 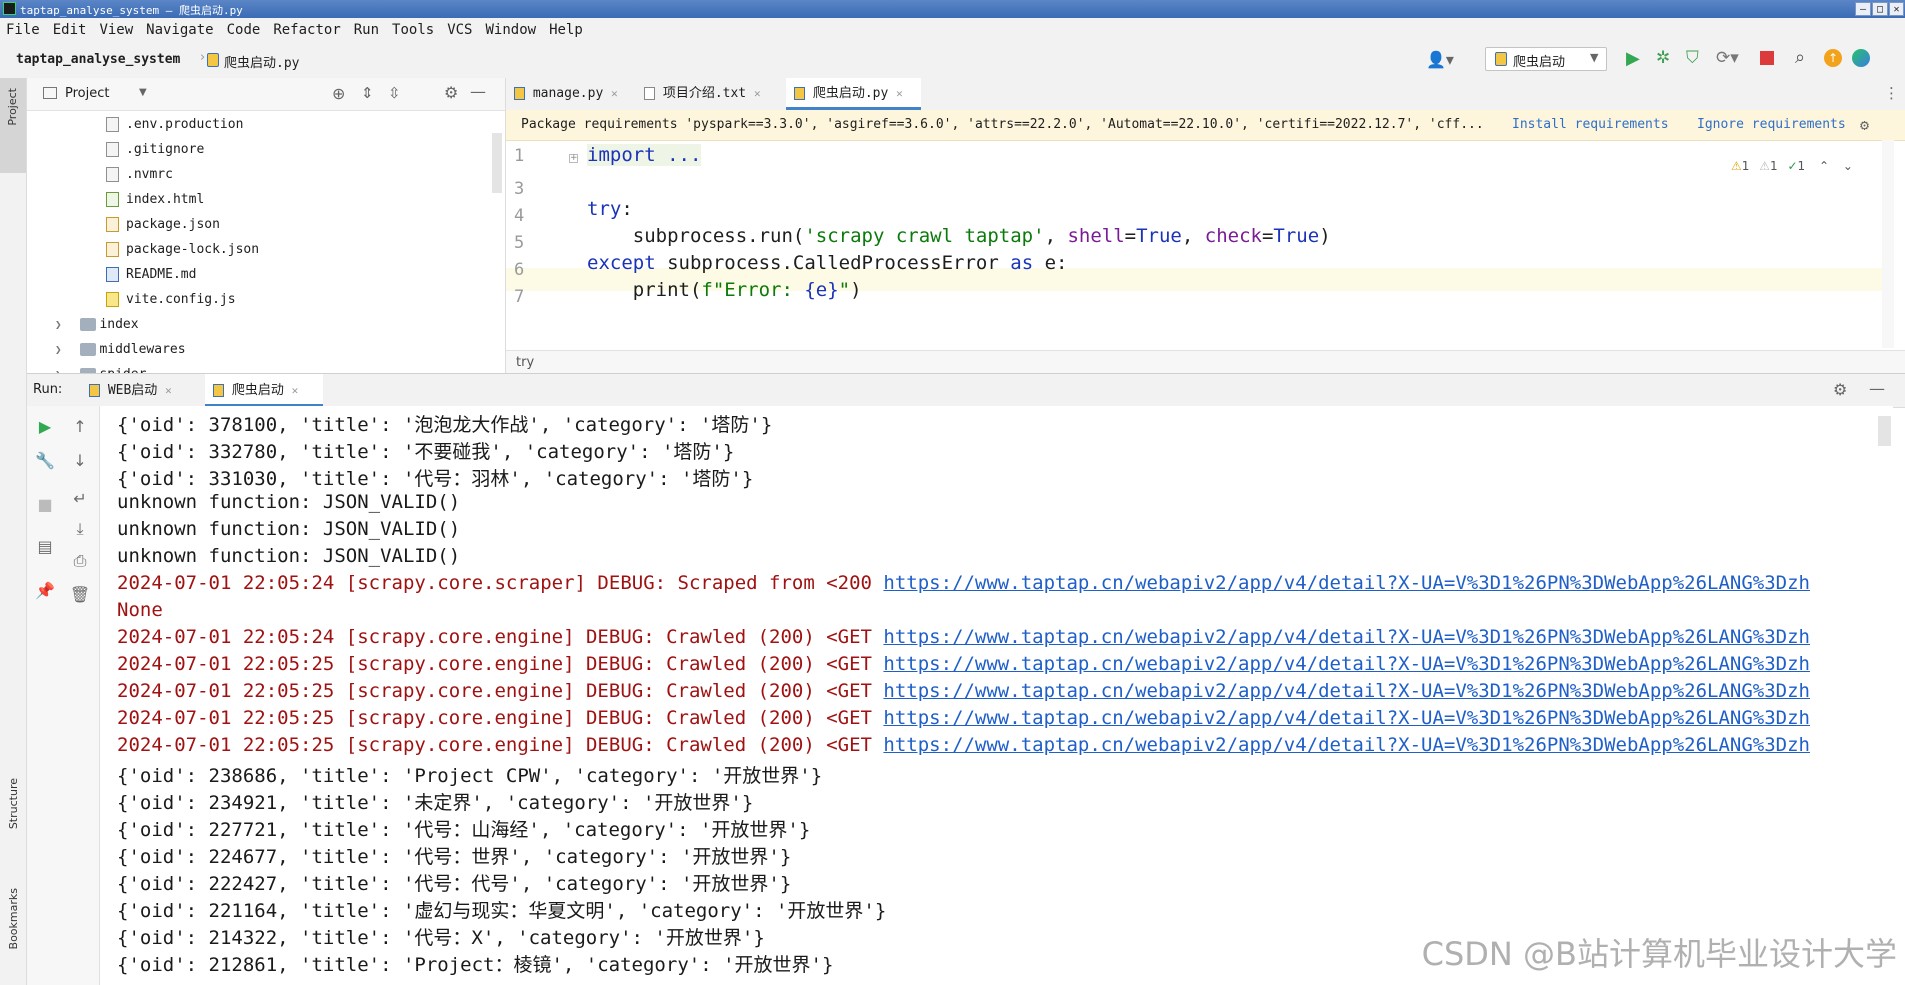 What do you see at coordinates (1792, 166) in the screenshot?
I see `inspection-widget: ⚠1 ⚠1 ✓1 ⌃ ⌄` at bounding box center [1792, 166].